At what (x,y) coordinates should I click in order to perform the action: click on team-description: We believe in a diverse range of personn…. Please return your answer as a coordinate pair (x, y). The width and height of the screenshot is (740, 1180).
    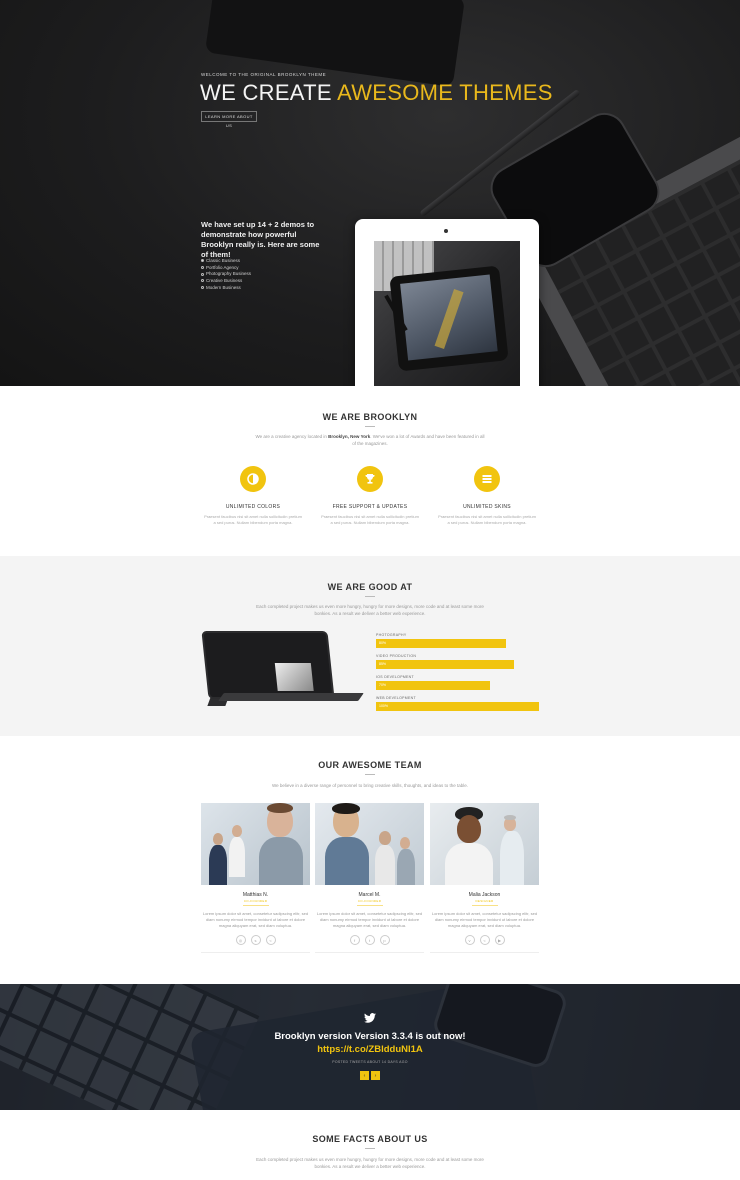
    Looking at the image, I should click on (370, 785).